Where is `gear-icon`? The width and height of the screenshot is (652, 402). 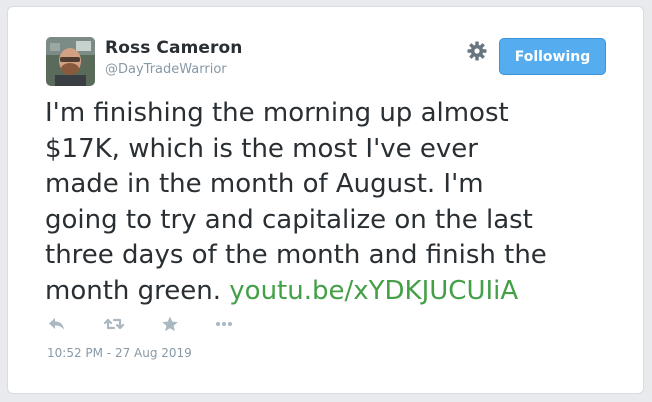
gear-icon is located at coordinates (477, 51).